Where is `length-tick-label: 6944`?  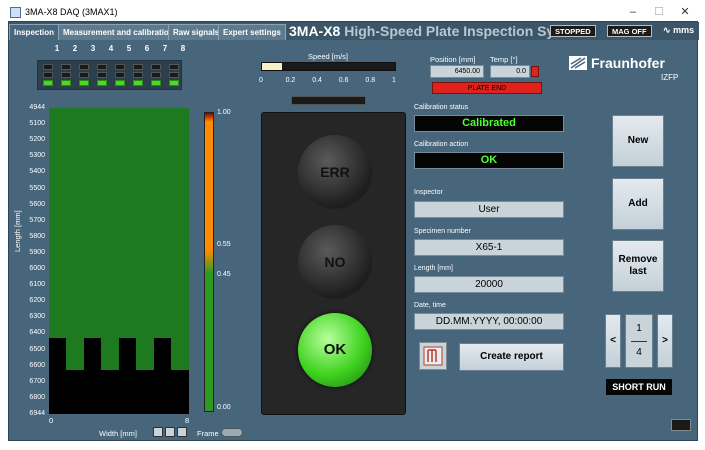 length-tick-label: 6944 is located at coordinates (37, 413).